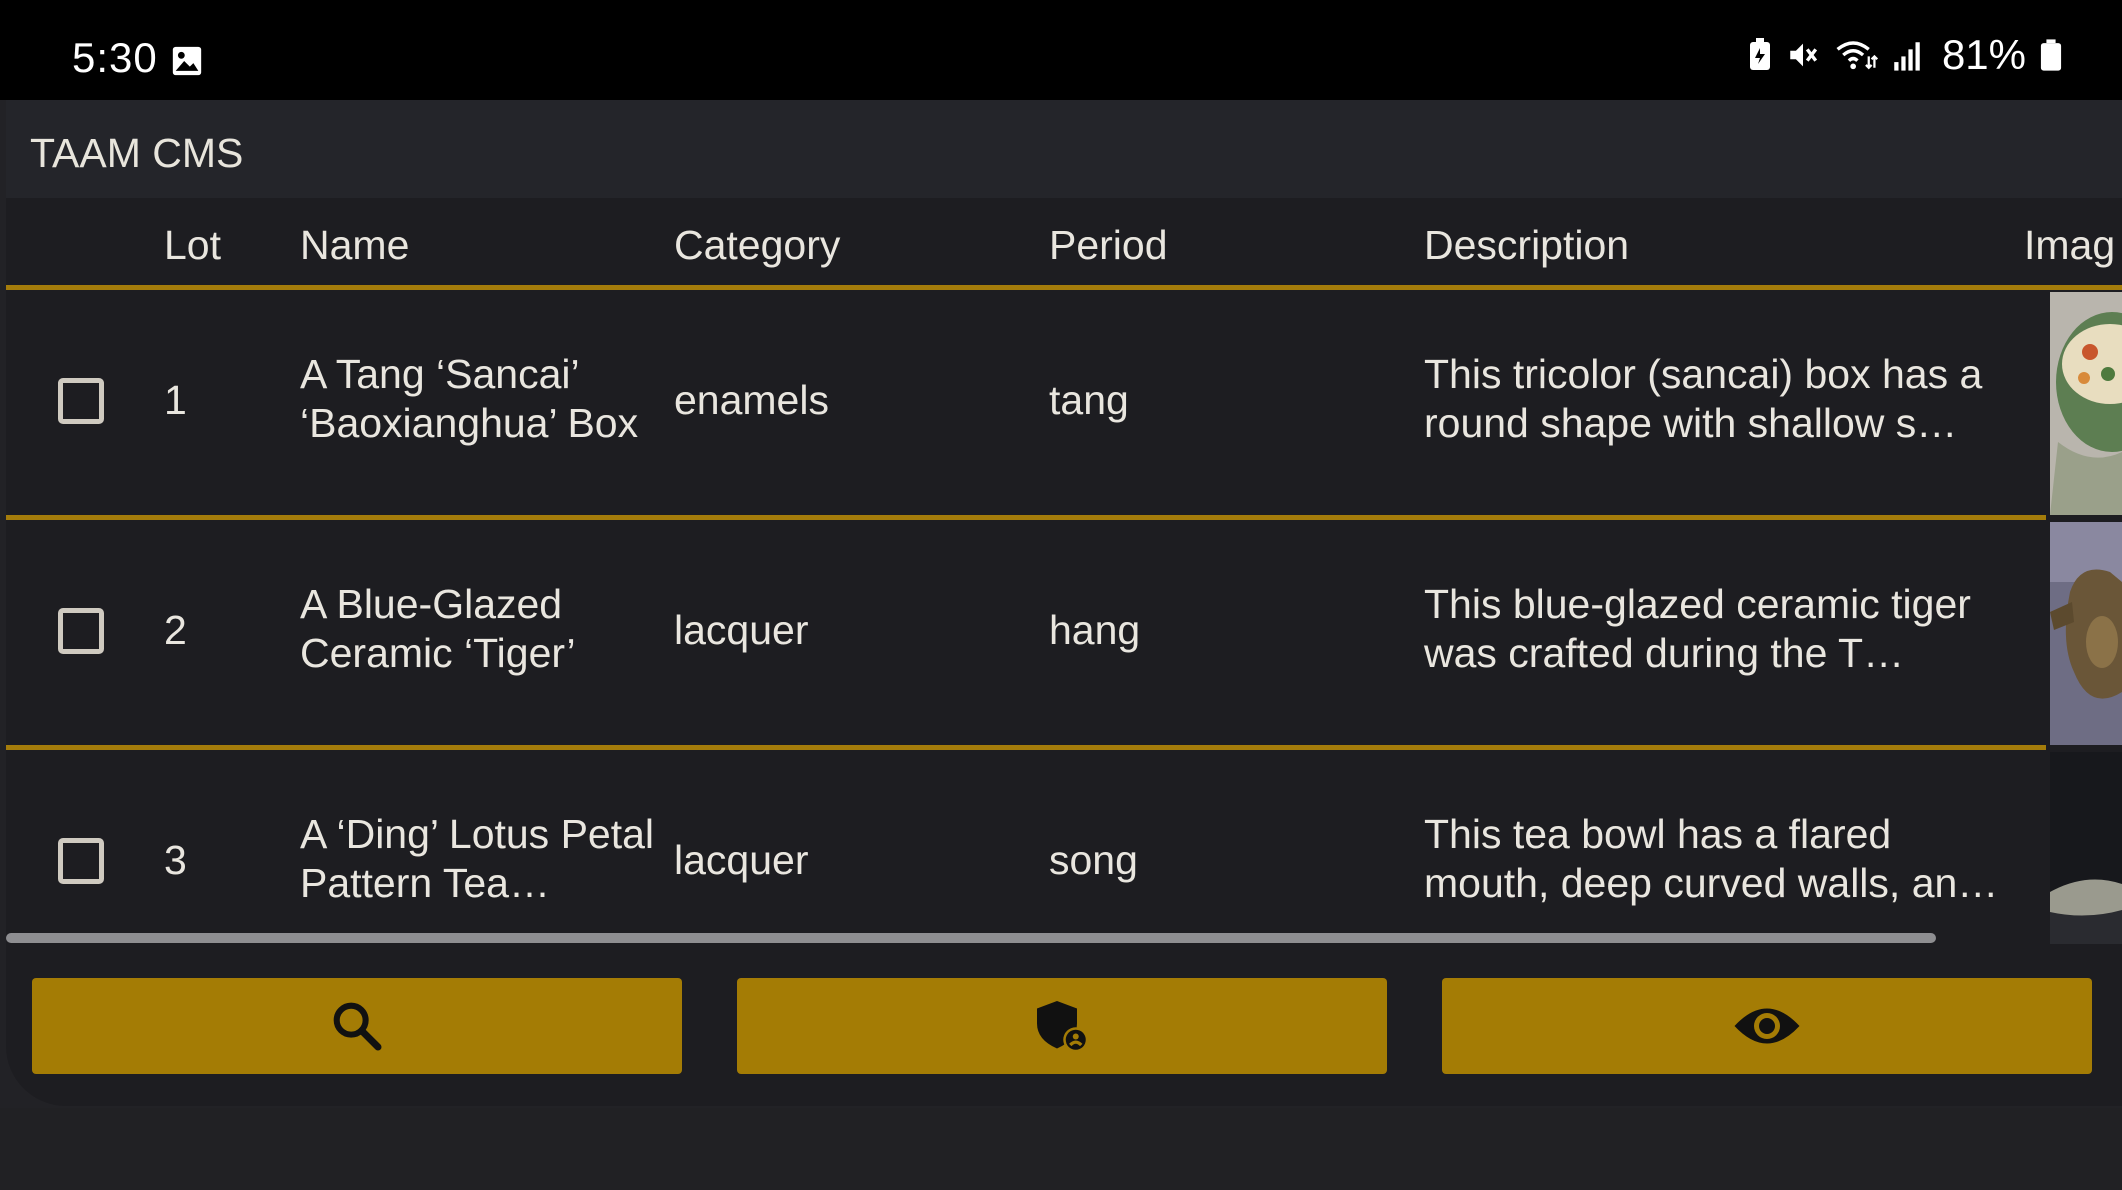 The image size is (2122, 1190). What do you see at coordinates (1061, 1149) in the screenshot?
I see `system-navigation-area` at bounding box center [1061, 1149].